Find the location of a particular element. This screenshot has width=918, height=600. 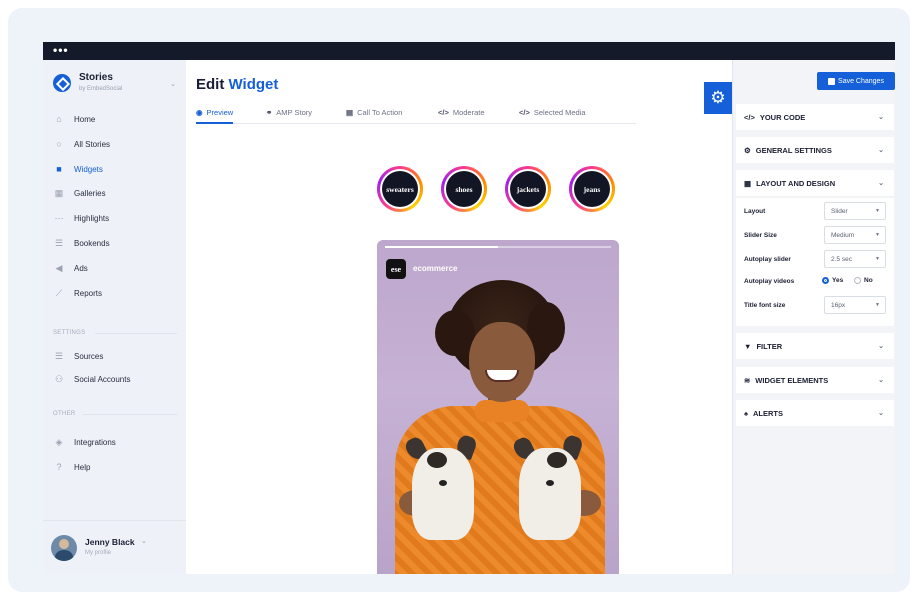

sidebar-item-widgets: ■ Widgets is located at coordinates (115, 169).